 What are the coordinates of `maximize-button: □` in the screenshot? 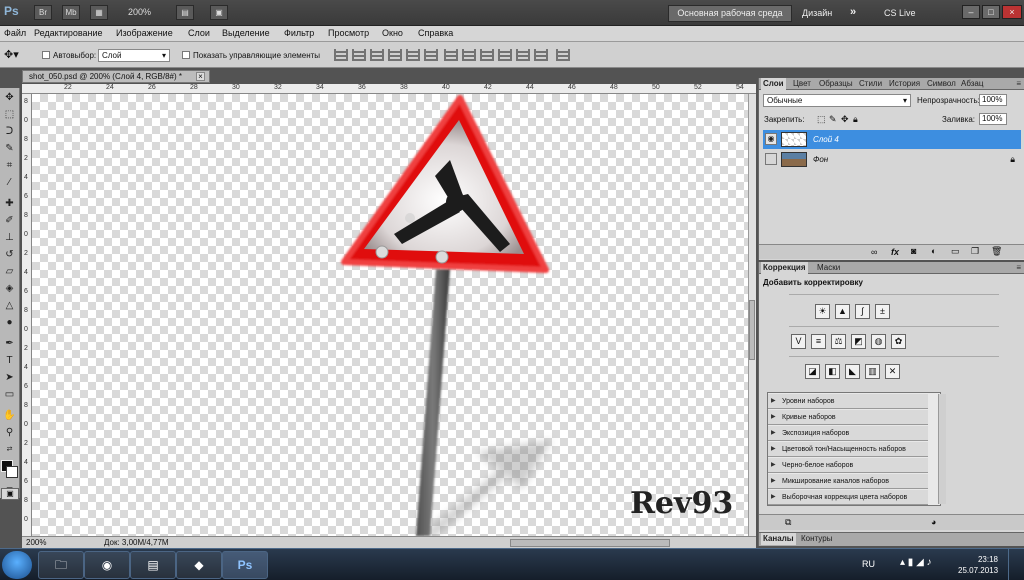 It's located at (991, 12).